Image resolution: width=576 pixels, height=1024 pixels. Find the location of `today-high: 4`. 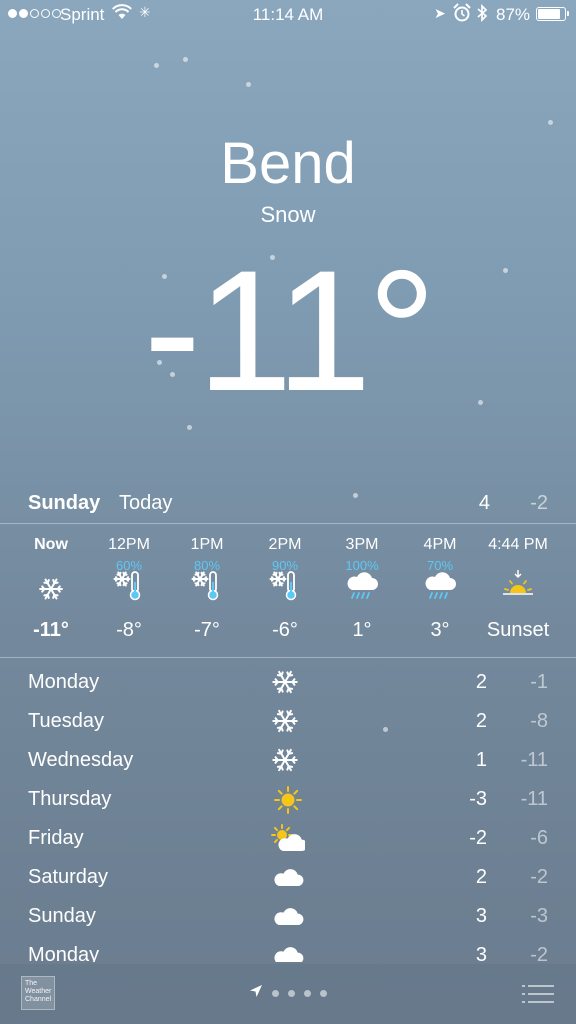

today-high: 4 is located at coordinates (484, 503).